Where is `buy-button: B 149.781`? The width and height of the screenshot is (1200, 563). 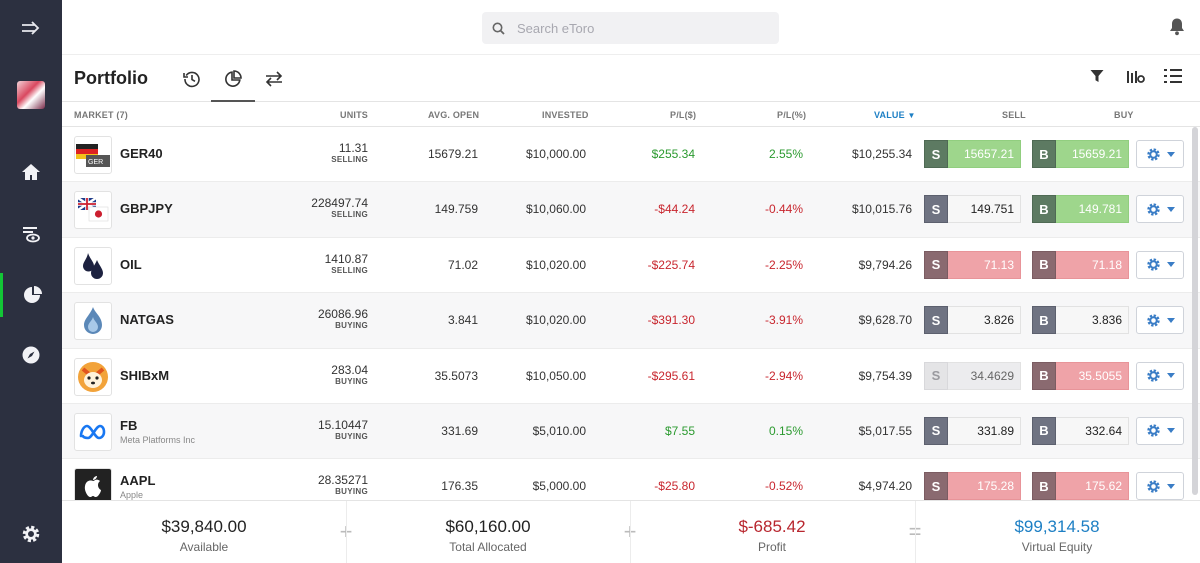 buy-button: B 149.781 is located at coordinates (1080, 209).